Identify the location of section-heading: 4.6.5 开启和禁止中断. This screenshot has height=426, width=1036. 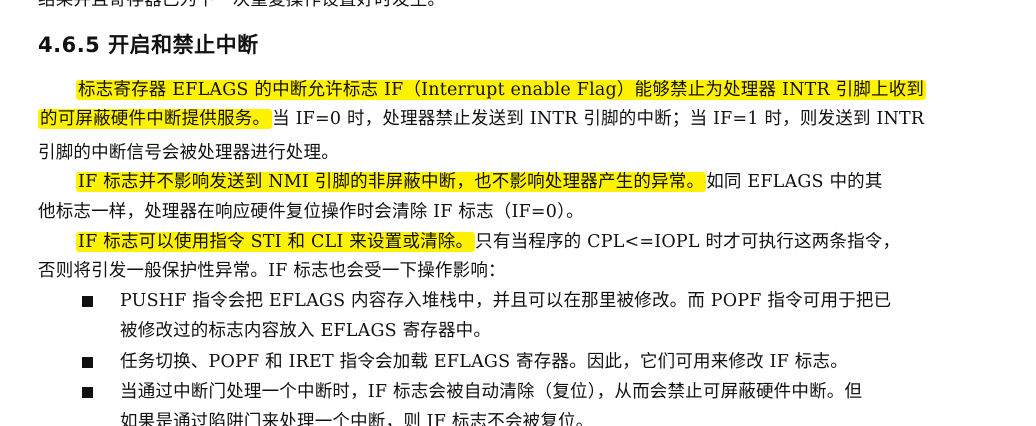
(148, 45).